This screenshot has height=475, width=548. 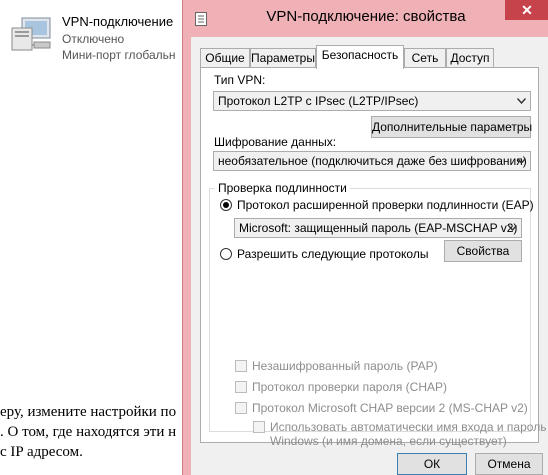 I want to click on article-line: еру, измените настройки по, so click(x=88, y=412).